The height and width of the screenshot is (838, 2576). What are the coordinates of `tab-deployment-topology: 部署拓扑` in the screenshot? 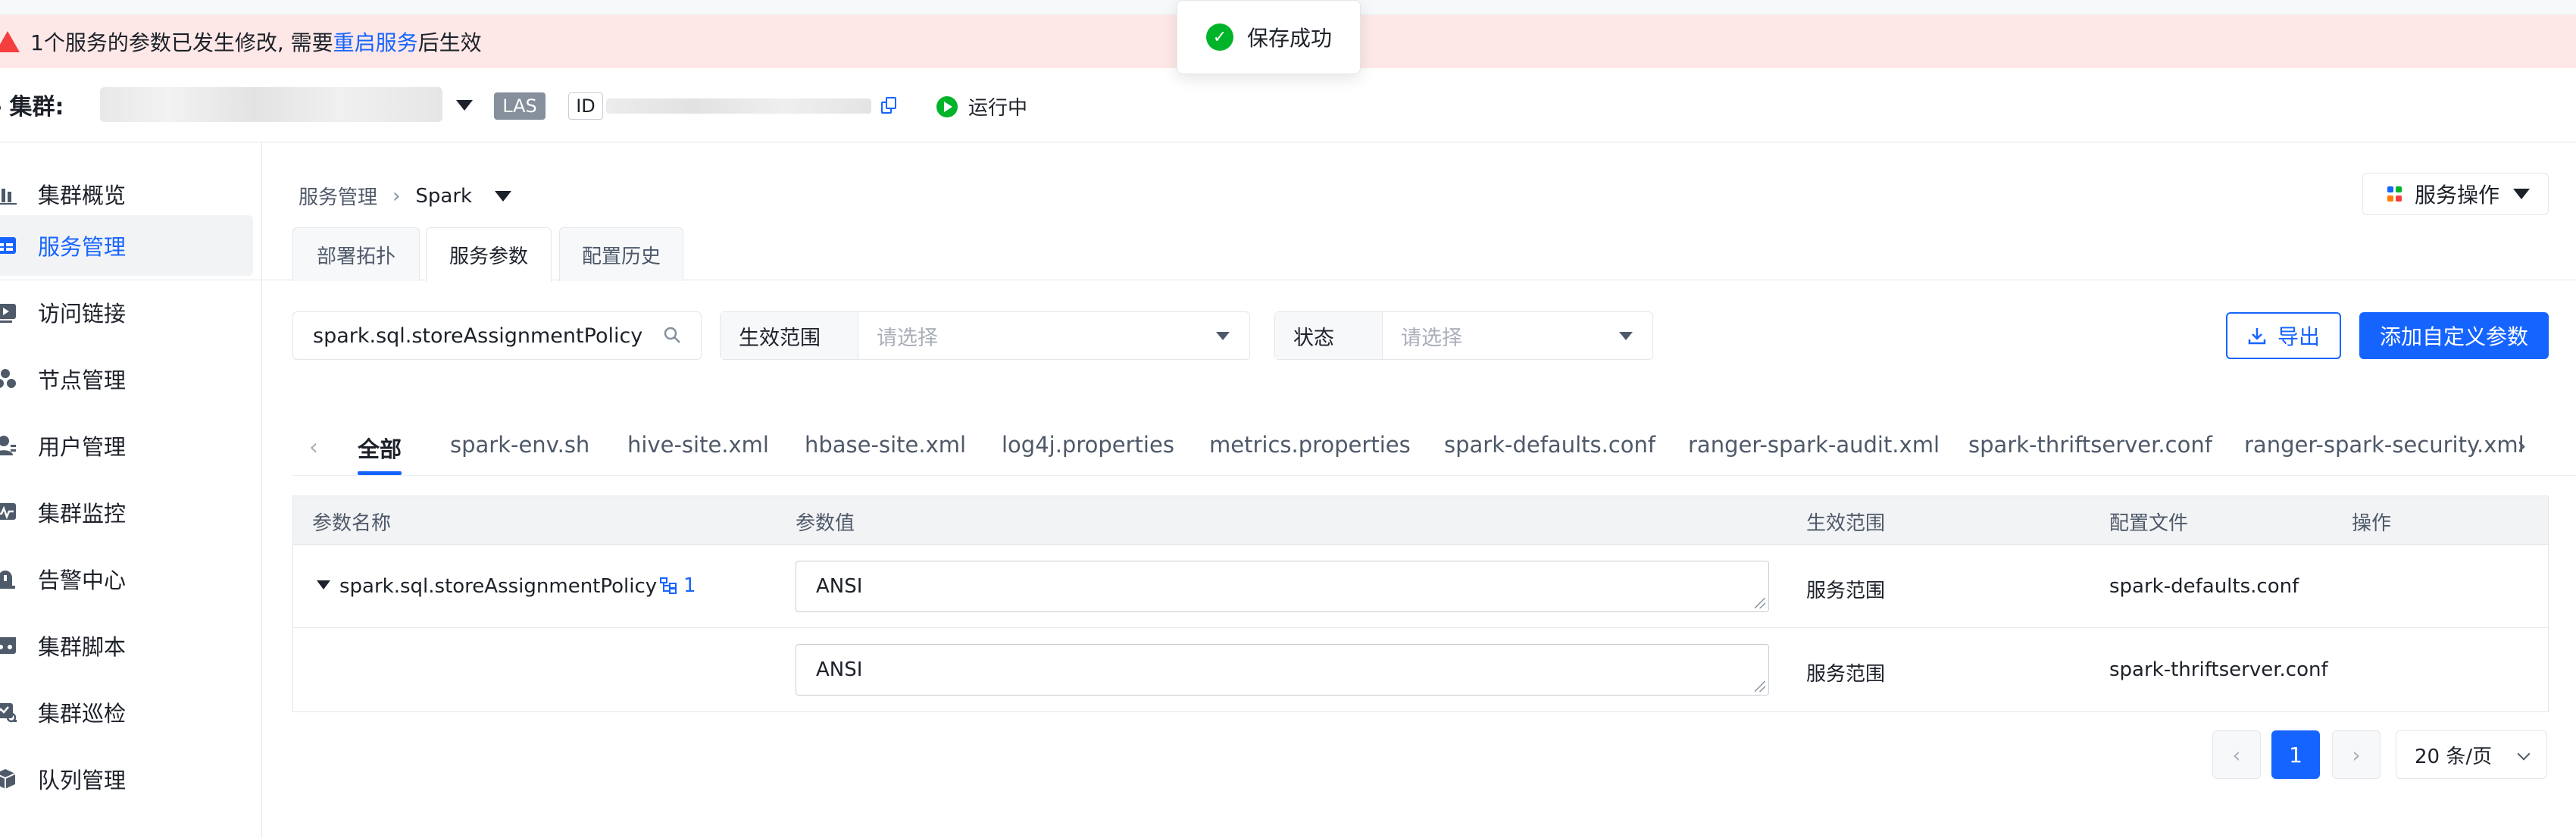 It's located at (356, 254).